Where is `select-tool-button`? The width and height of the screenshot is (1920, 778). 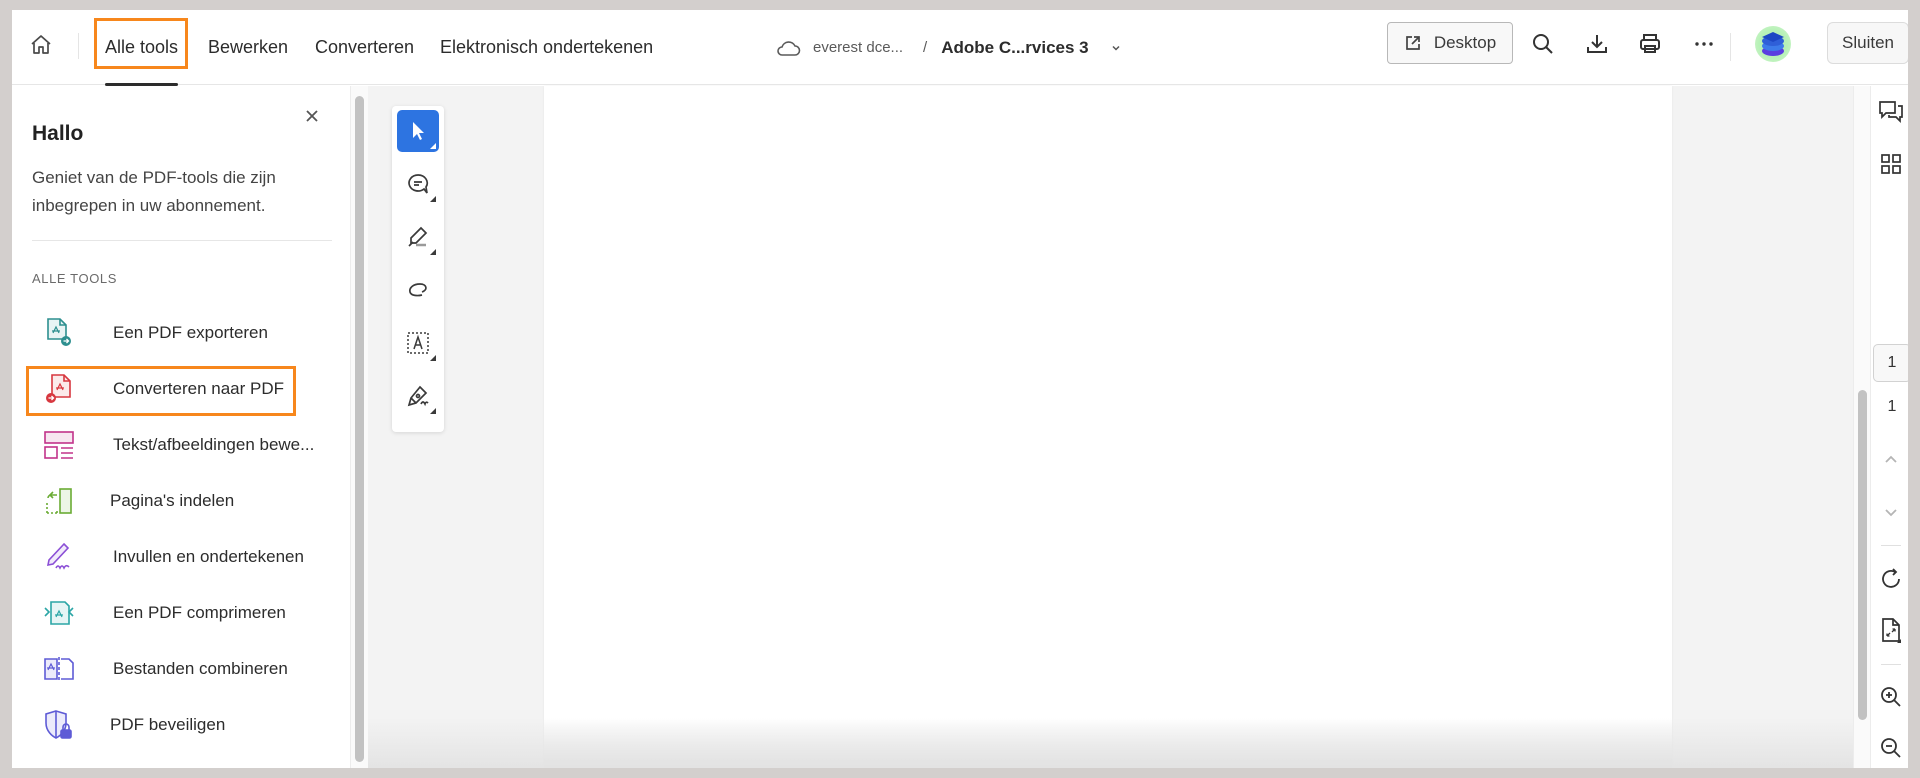 select-tool-button is located at coordinates (418, 131).